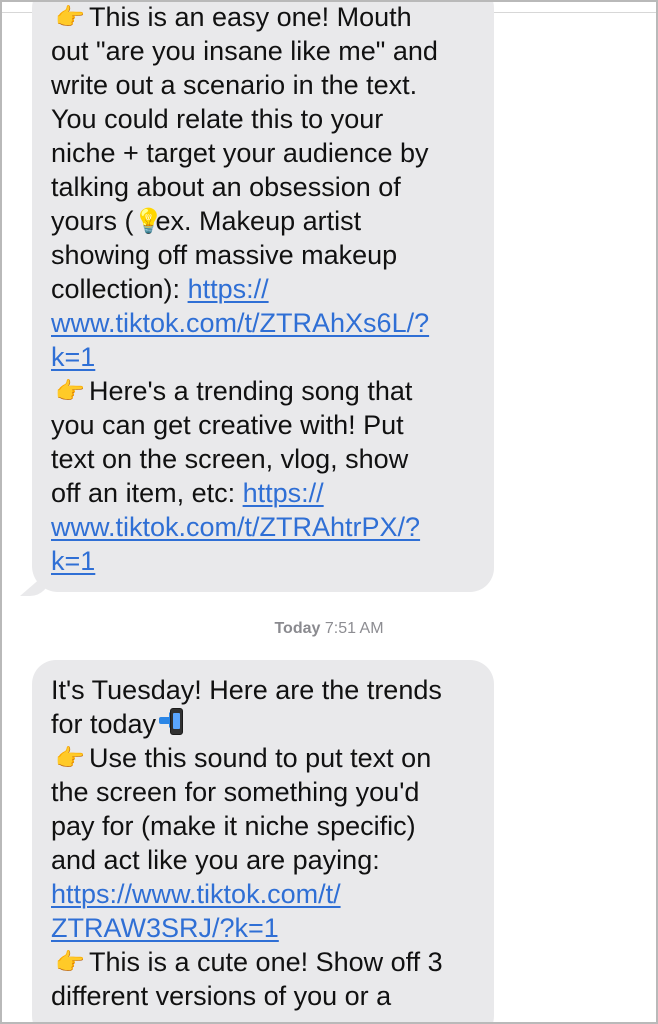 The width and height of the screenshot is (658, 1024). What do you see at coordinates (354, 628) in the screenshot?
I see `timestamp-time: 7:51 AM` at bounding box center [354, 628].